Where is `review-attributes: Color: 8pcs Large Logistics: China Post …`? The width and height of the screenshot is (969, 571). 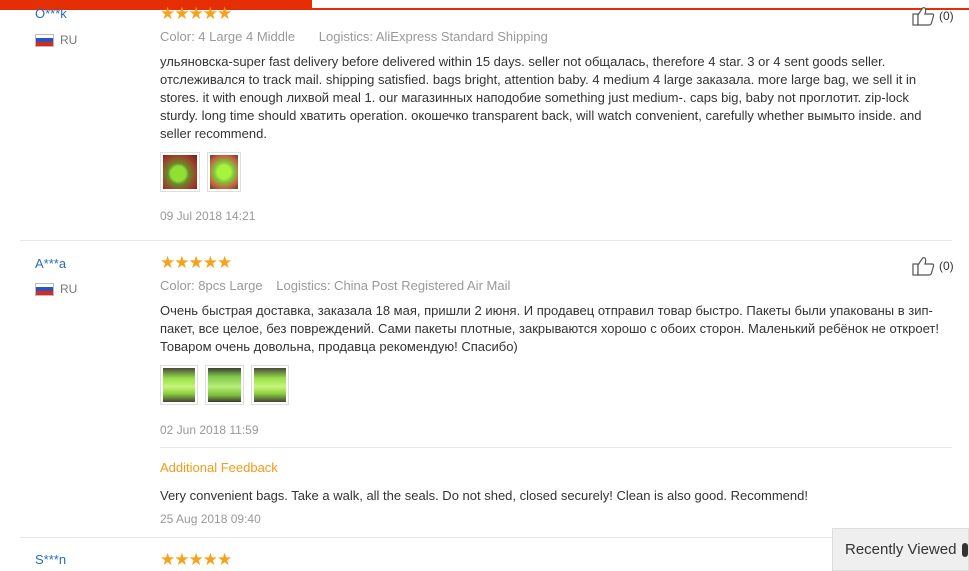
review-attributes: Color: 8pcs Large Logistics: China Post … is located at coordinates (335, 285).